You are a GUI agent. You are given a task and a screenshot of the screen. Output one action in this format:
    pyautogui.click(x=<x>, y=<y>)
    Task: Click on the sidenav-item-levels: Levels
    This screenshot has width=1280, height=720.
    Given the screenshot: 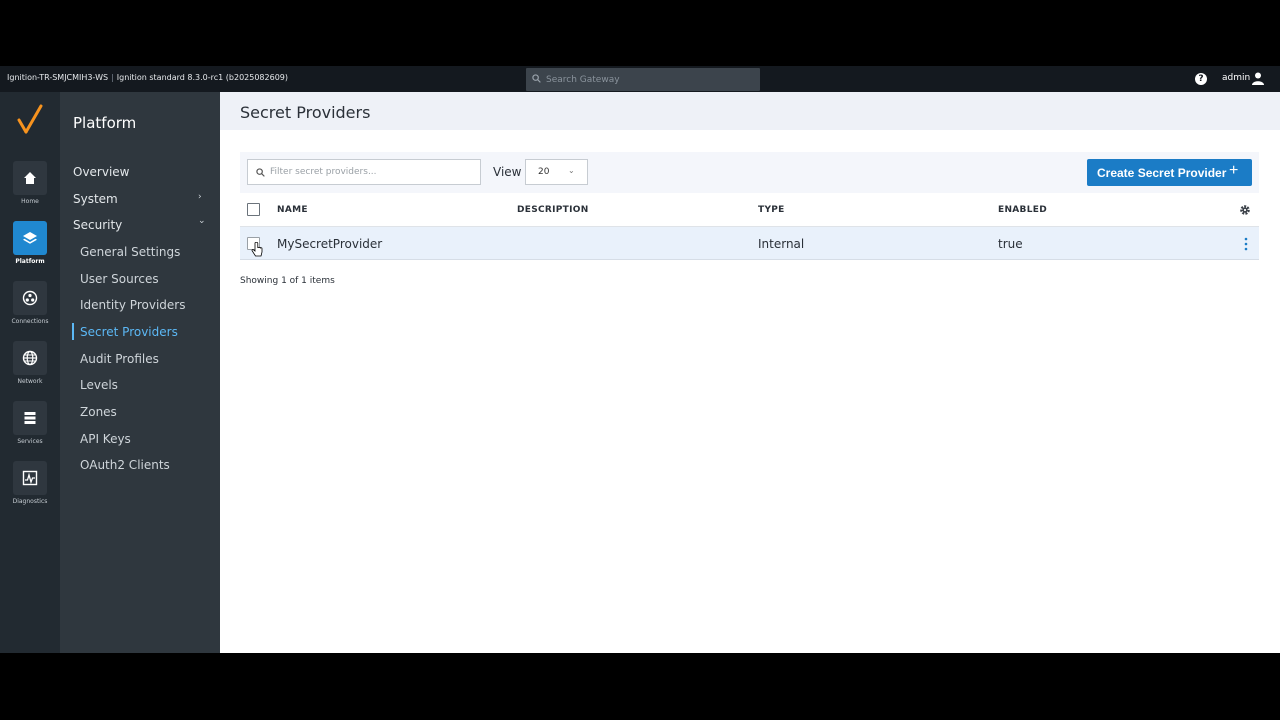 What is the action you would take?
    pyautogui.click(x=99, y=385)
    